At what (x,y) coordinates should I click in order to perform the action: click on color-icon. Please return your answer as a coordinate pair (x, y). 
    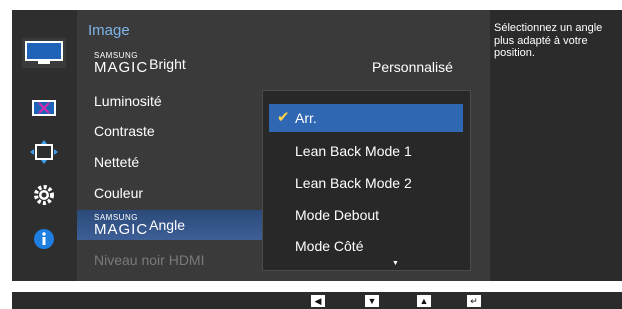
    Looking at the image, I should click on (44, 108).